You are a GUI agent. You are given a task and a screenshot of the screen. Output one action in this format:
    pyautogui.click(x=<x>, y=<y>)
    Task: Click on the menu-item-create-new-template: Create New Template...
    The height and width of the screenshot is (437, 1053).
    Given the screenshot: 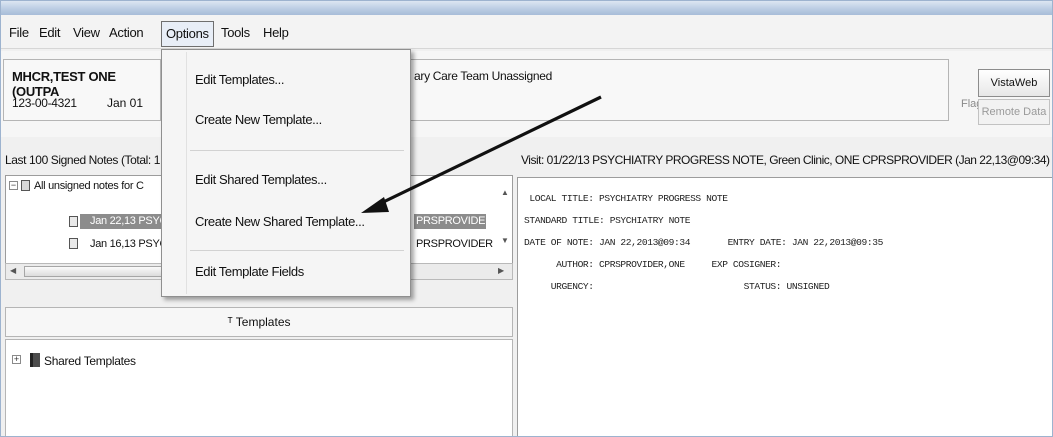 What is the action you would take?
    pyautogui.click(x=258, y=119)
    